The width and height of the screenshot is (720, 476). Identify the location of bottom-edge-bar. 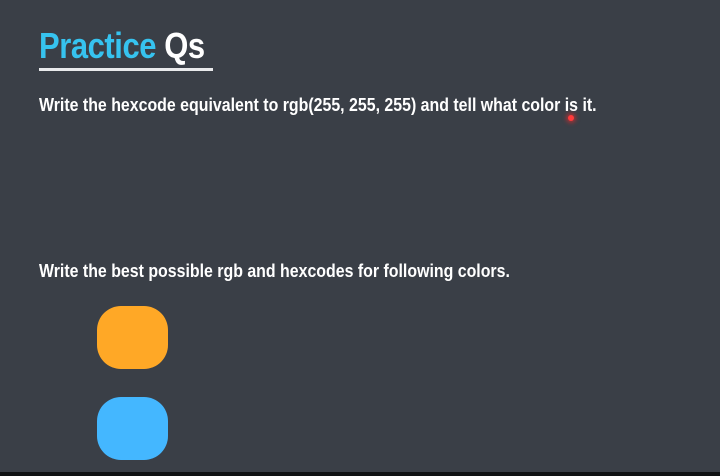
(360, 474).